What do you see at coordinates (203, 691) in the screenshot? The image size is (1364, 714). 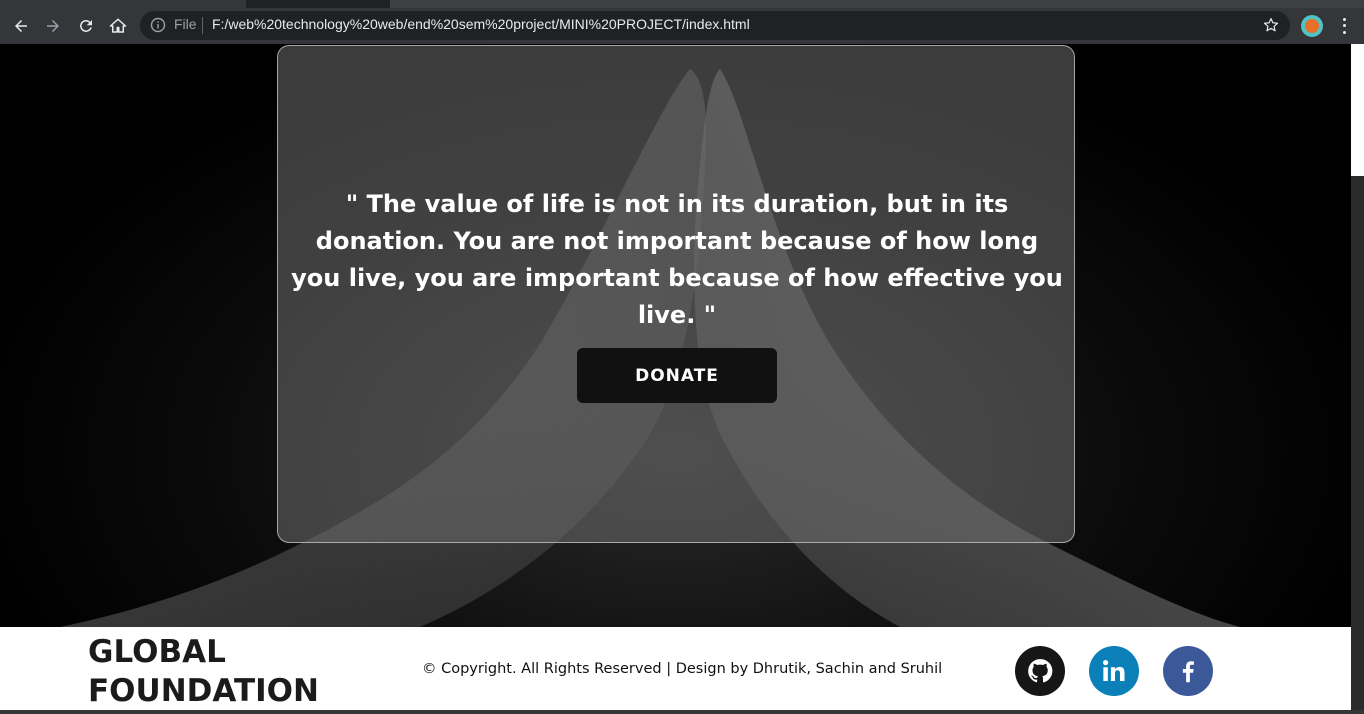 I see `brand-line-2: FOUNDATION` at bounding box center [203, 691].